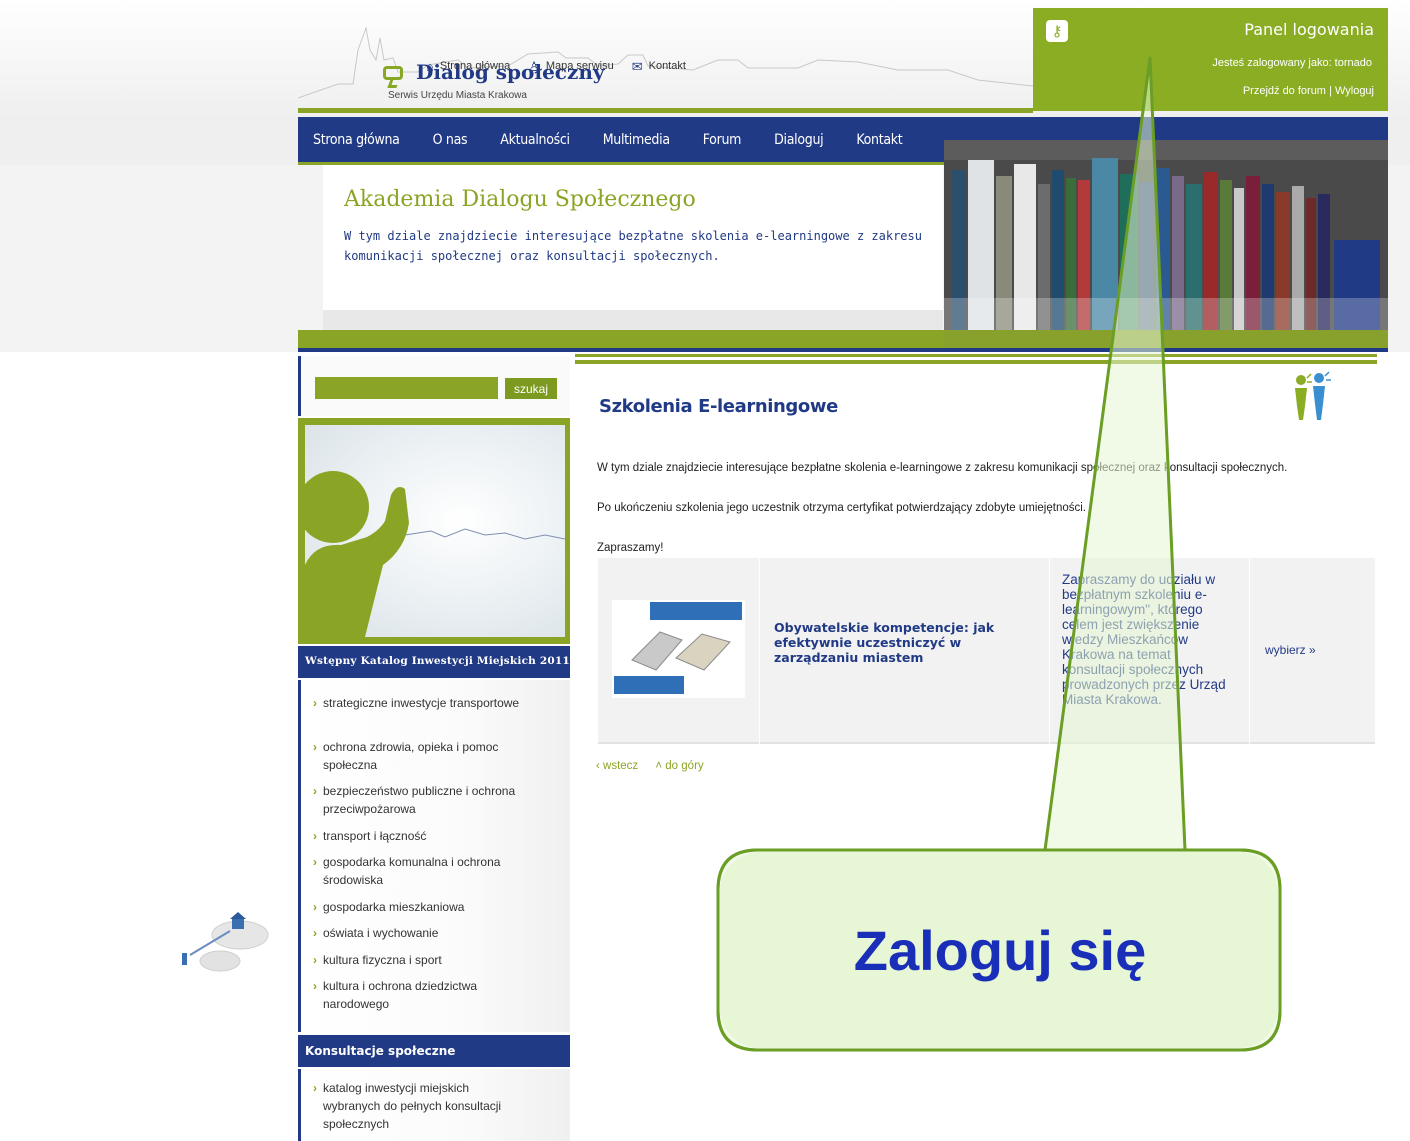  Describe the element at coordinates (534, 66) in the screenshot. I see `sitemap-icon: ♙` at that location.